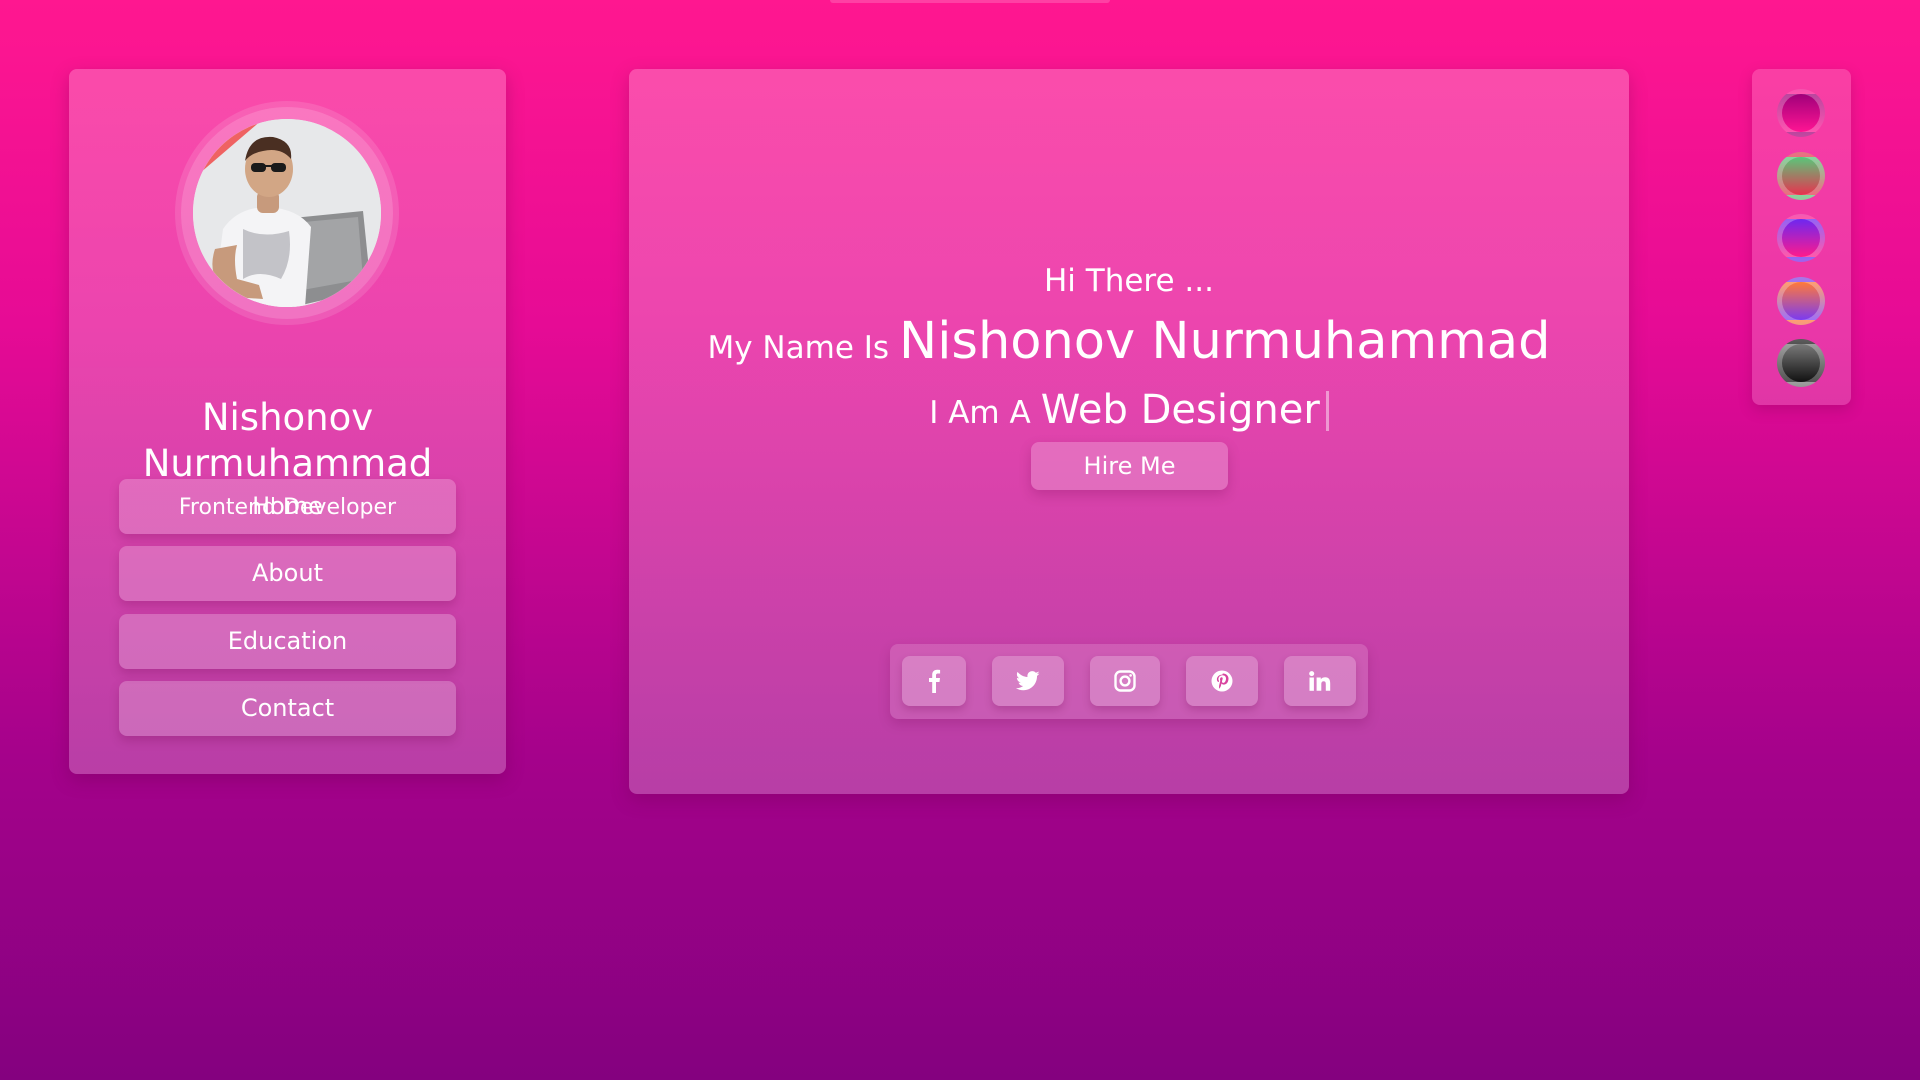  Describe the element at coordinates (287, 641) in the screenshot. I see `nav-education-button: Education` at that location.